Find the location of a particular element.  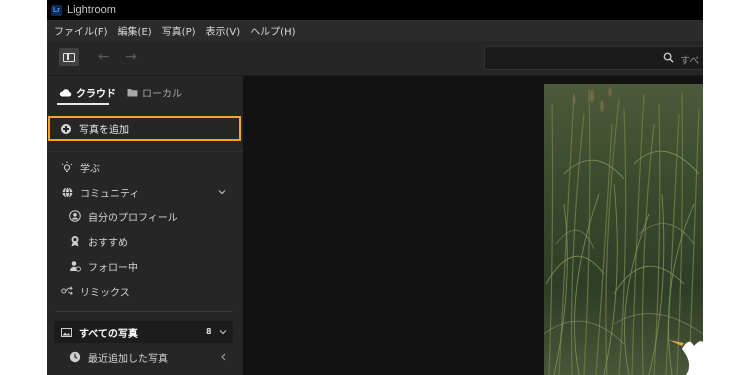

app-title: Lightroom is located at coordinates (91, 10).